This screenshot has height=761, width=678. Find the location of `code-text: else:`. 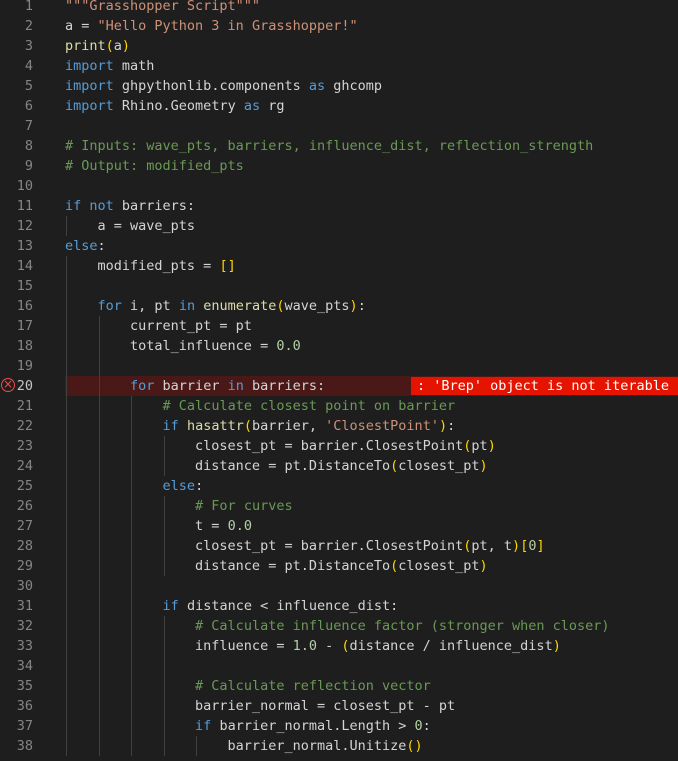

code-text: else: is located at coordinates (134, 486).